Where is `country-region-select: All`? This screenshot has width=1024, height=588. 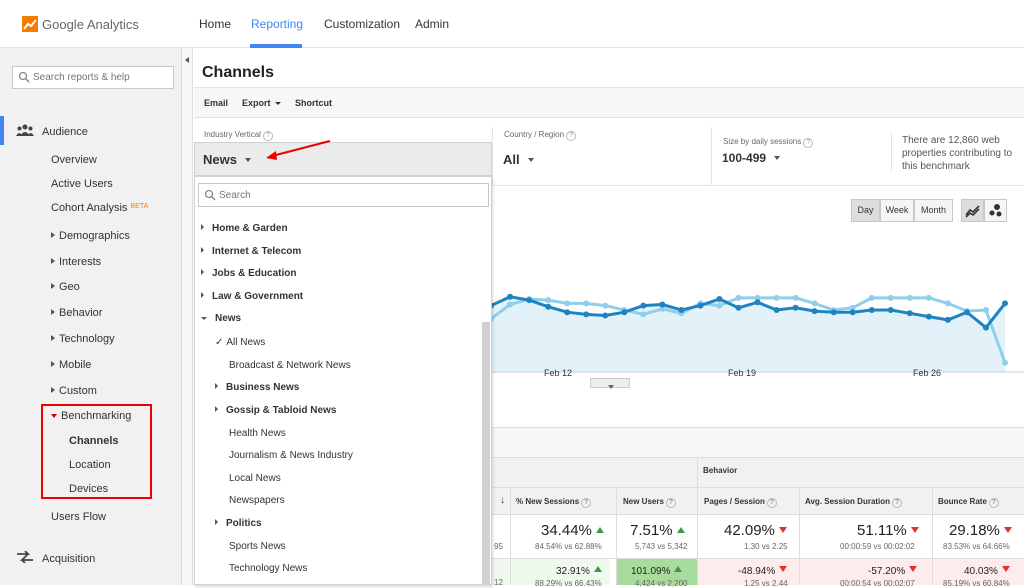
country-region-select: All is located at coordinates (518, 159).